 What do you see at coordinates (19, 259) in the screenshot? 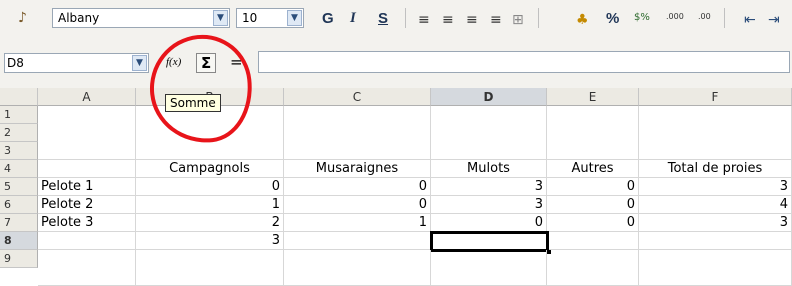
I see `row-header-9: 9` at bounding box center [19, 259].